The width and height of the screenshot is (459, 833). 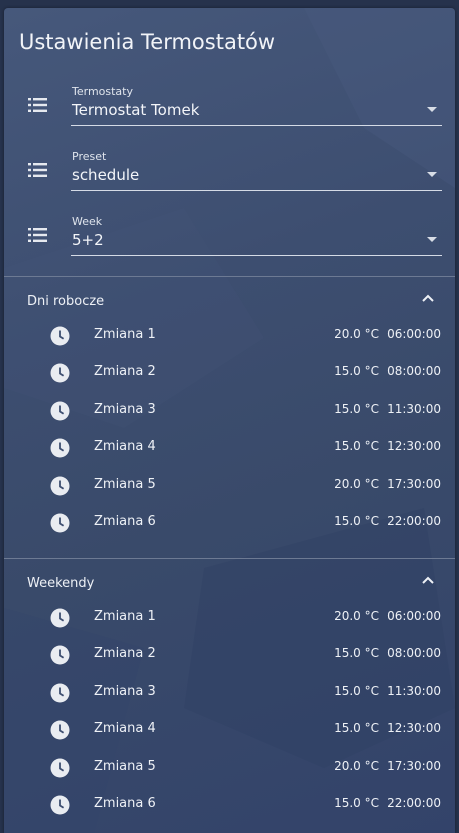 I want to click on card-title: Ustawienia Termostatów, so click(x=147, y=42).